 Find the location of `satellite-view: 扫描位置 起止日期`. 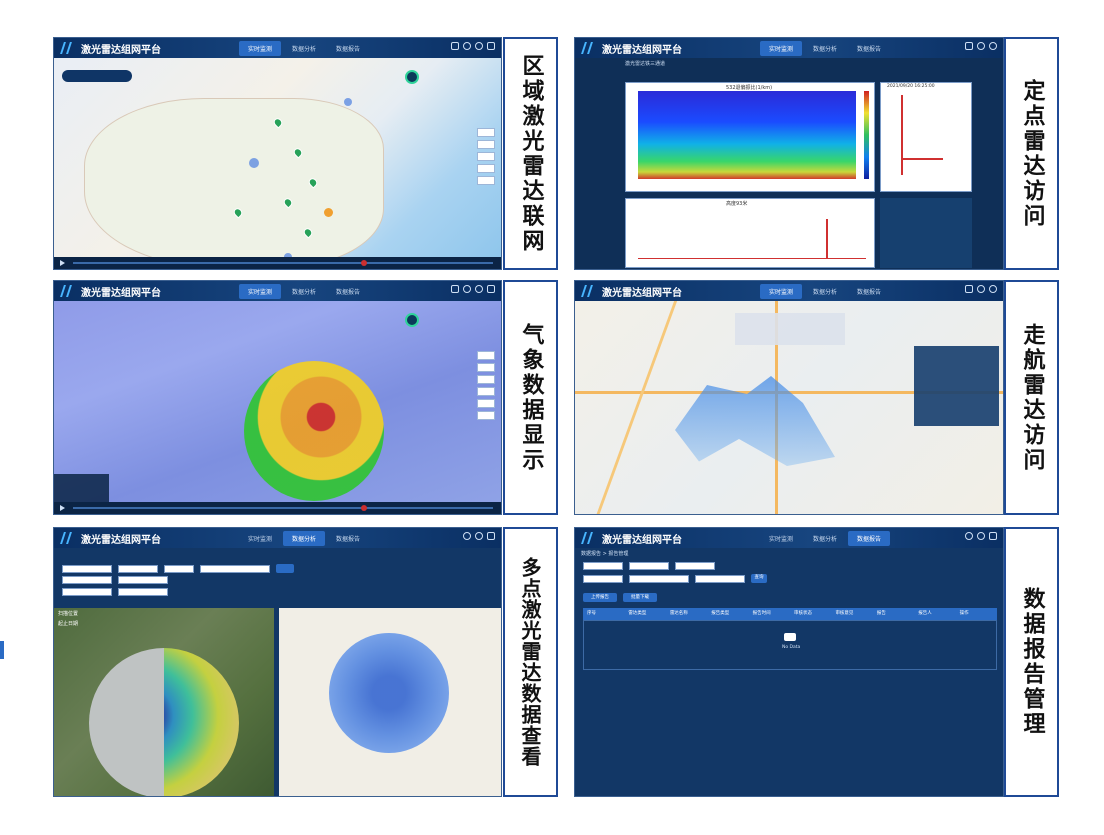

satellite-view: 扫描位置 起止日期 is located at coordinates (164, 702).